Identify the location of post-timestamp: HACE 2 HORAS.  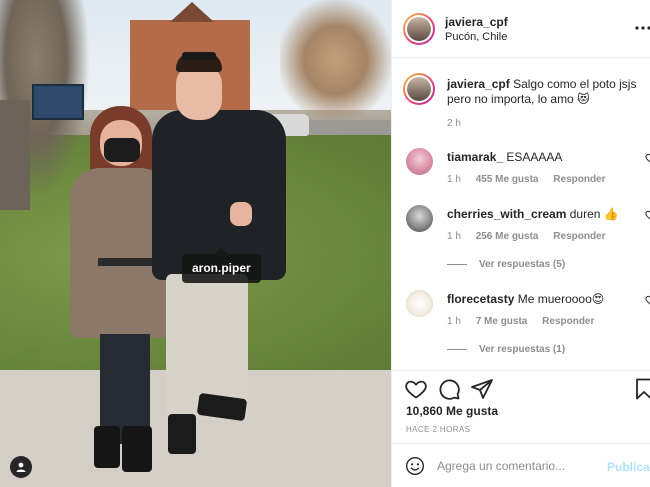
(438, 429).